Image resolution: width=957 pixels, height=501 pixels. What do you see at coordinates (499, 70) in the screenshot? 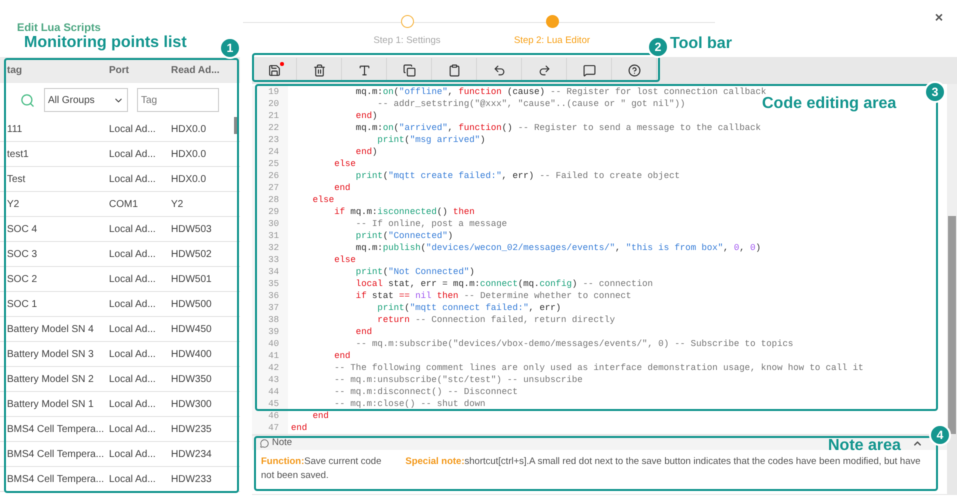
I see `undo-icon` at bounding box center [499, 70].